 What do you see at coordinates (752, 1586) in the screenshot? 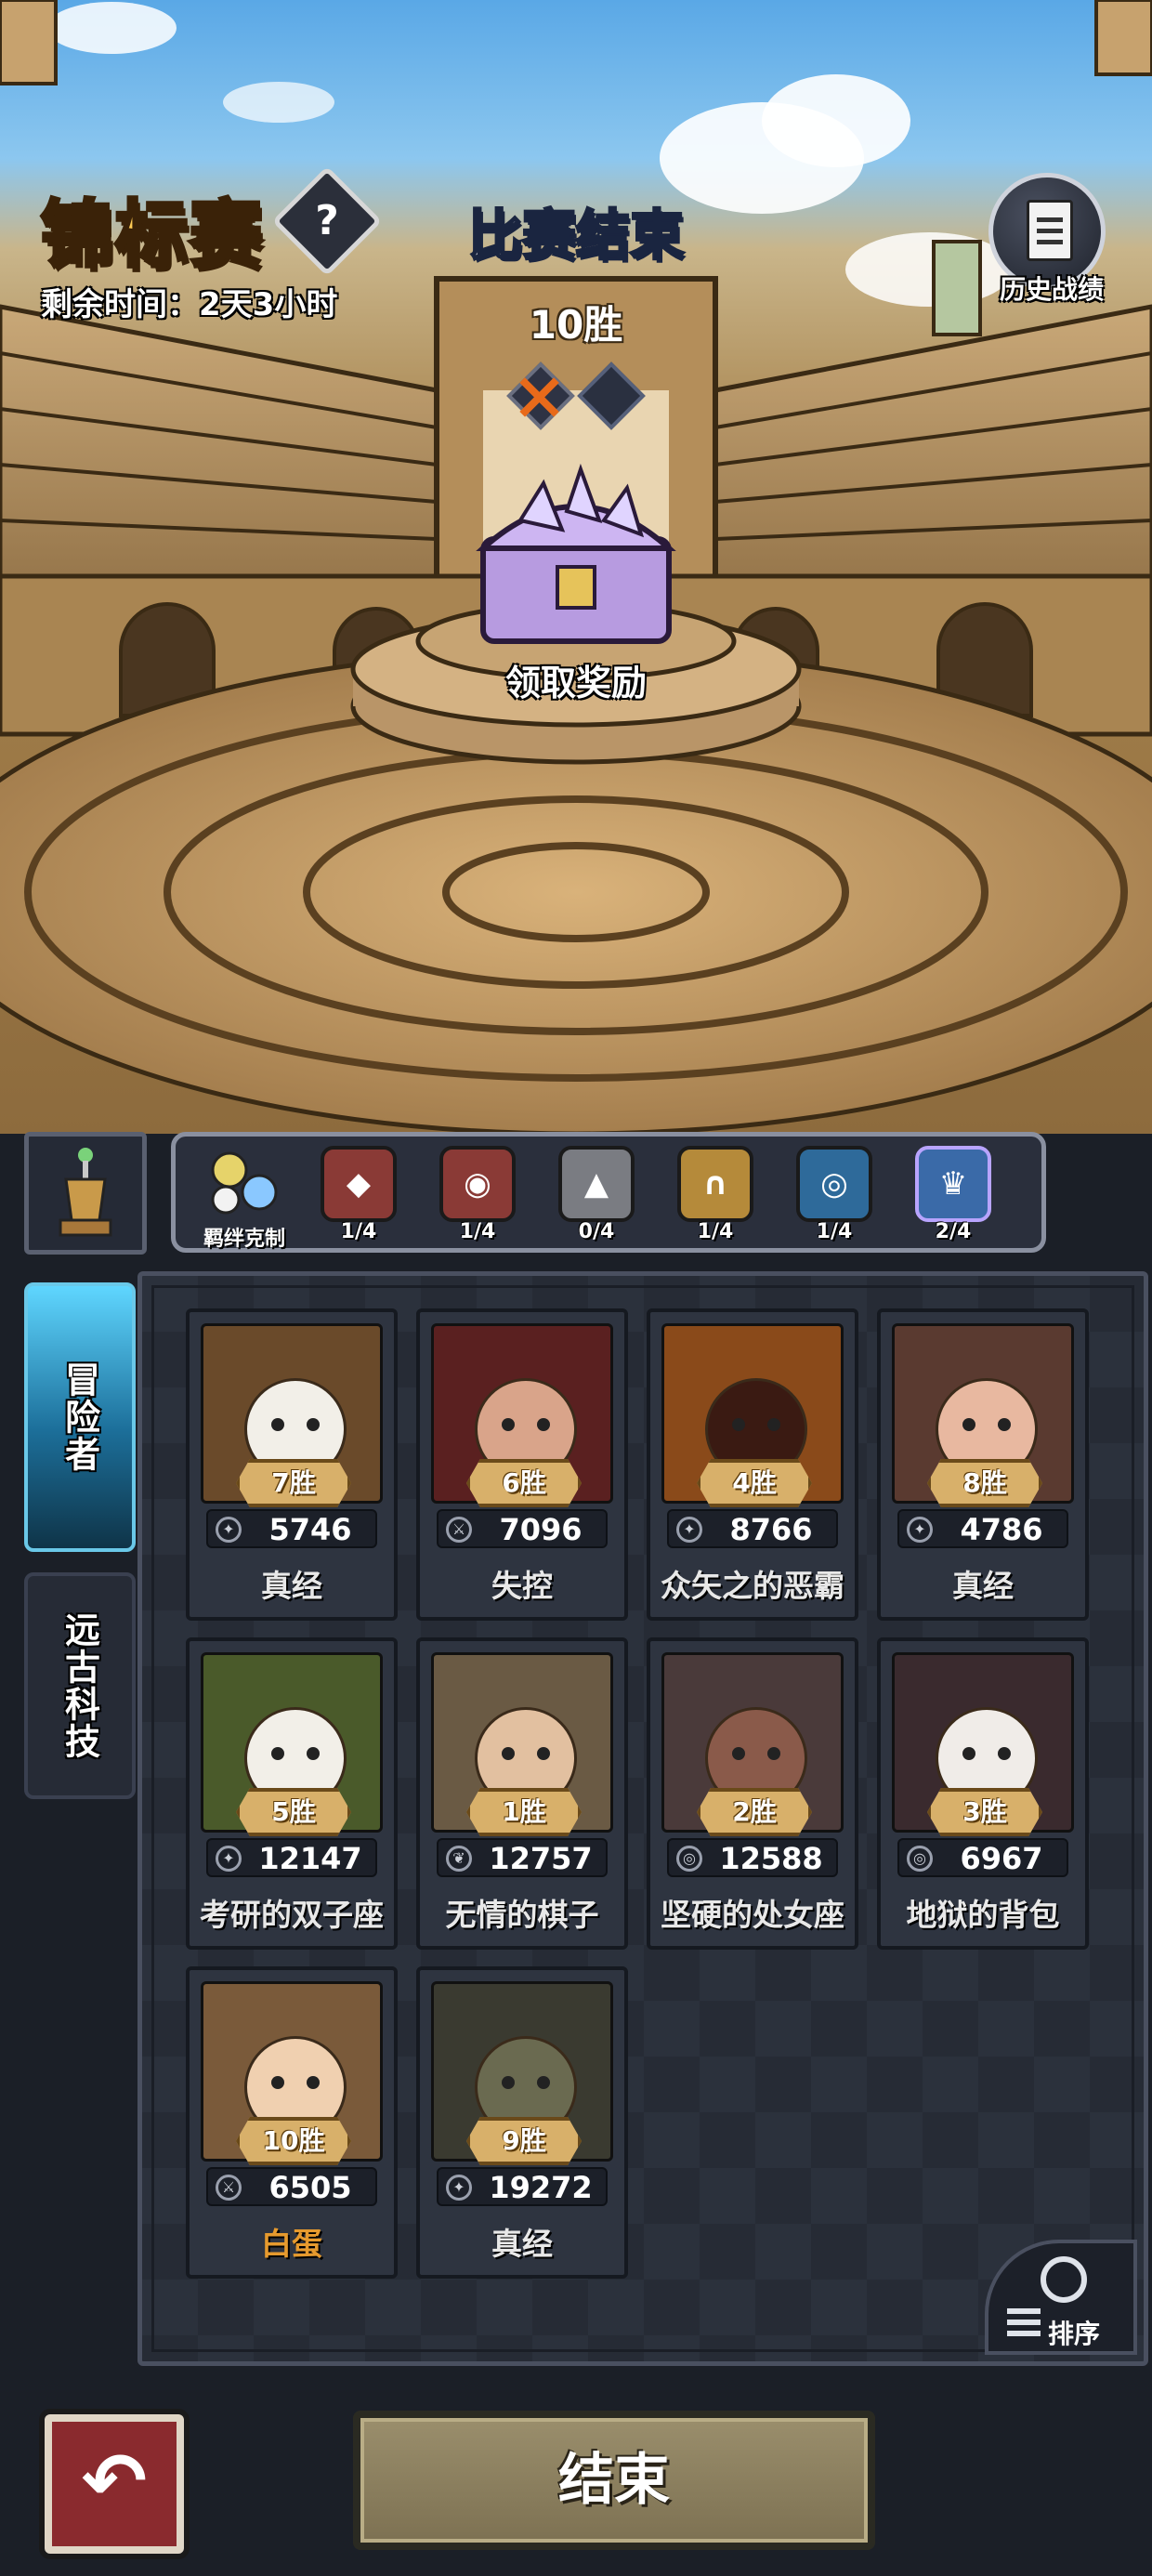
I see `hero-name: 众矢之的恶霸` at bounding box center [752, 1586].